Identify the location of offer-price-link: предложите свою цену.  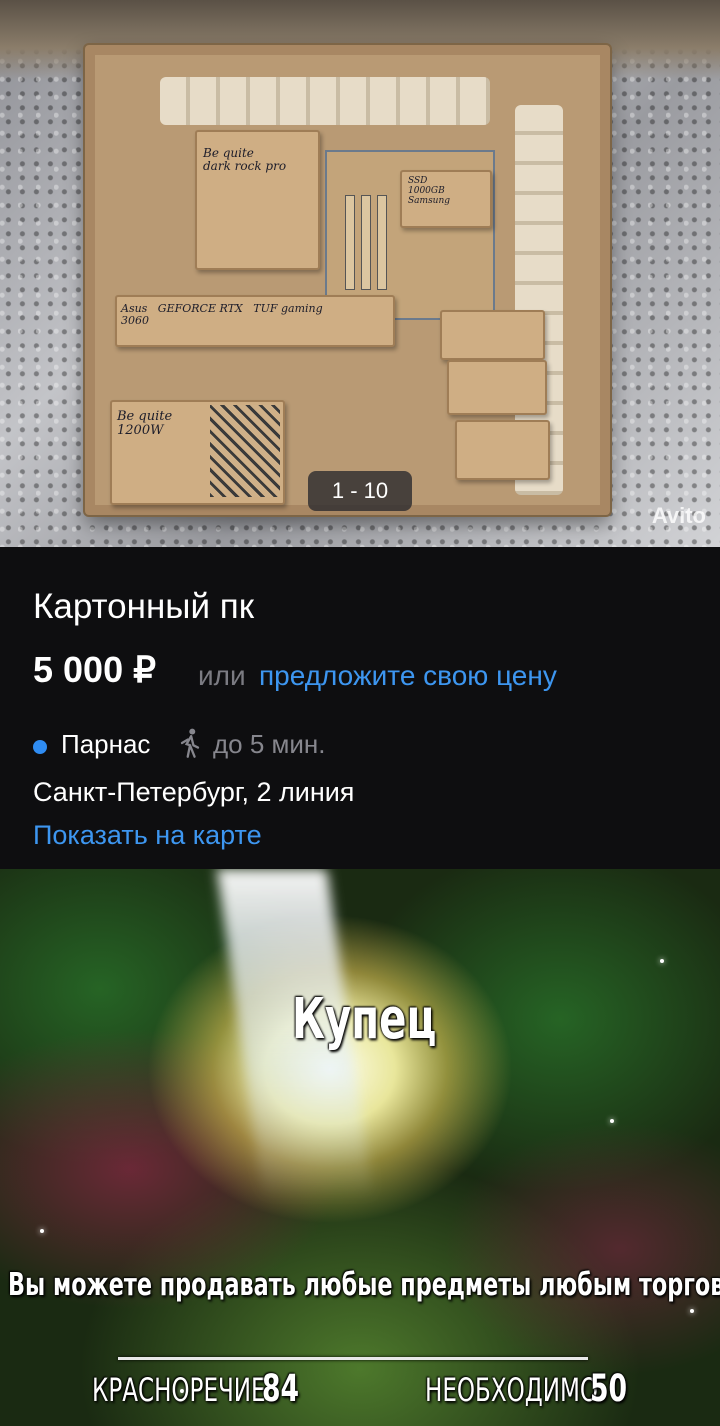
(408, 676).